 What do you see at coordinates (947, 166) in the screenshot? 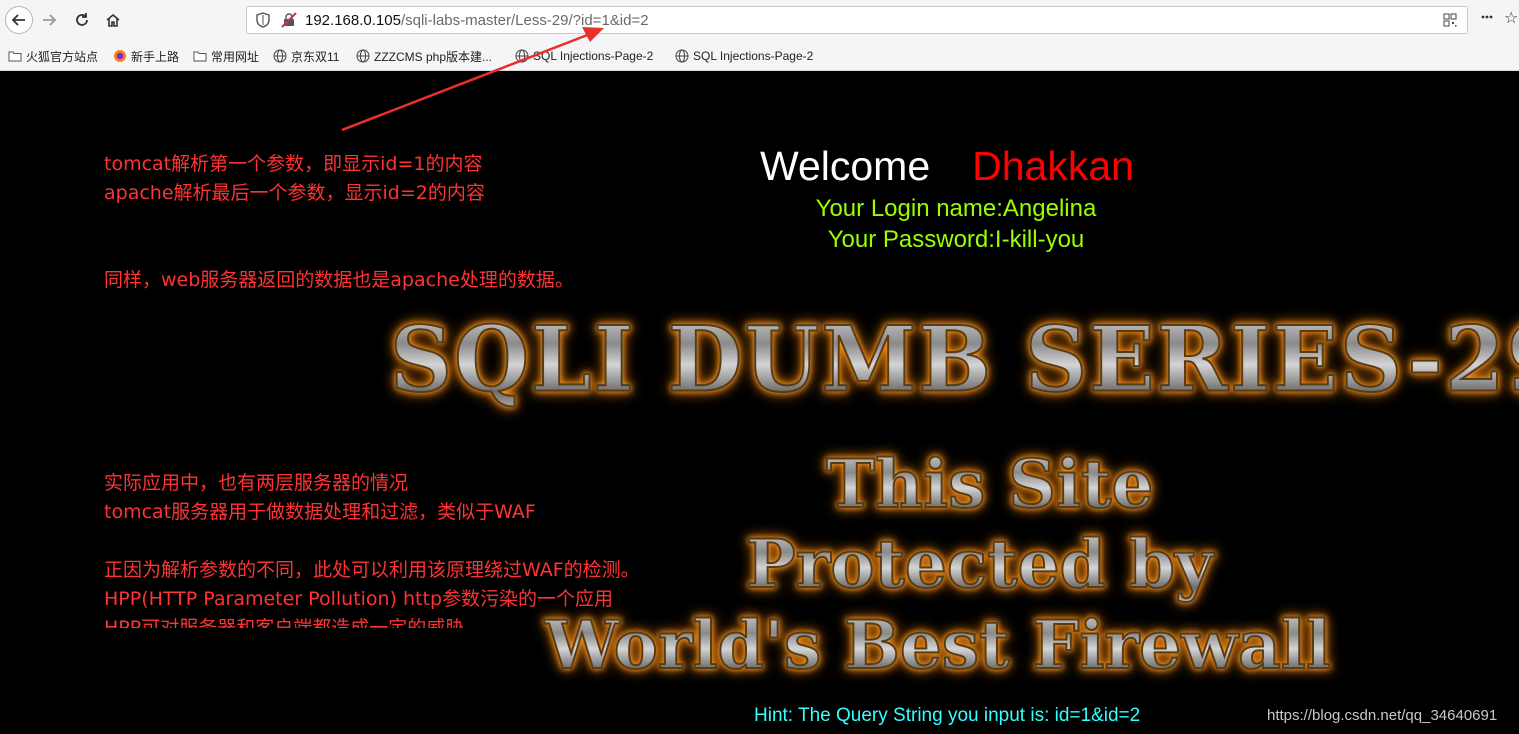
I see `welcome-heading: Welcome Dhakkan` at bounding box center [947, 166].